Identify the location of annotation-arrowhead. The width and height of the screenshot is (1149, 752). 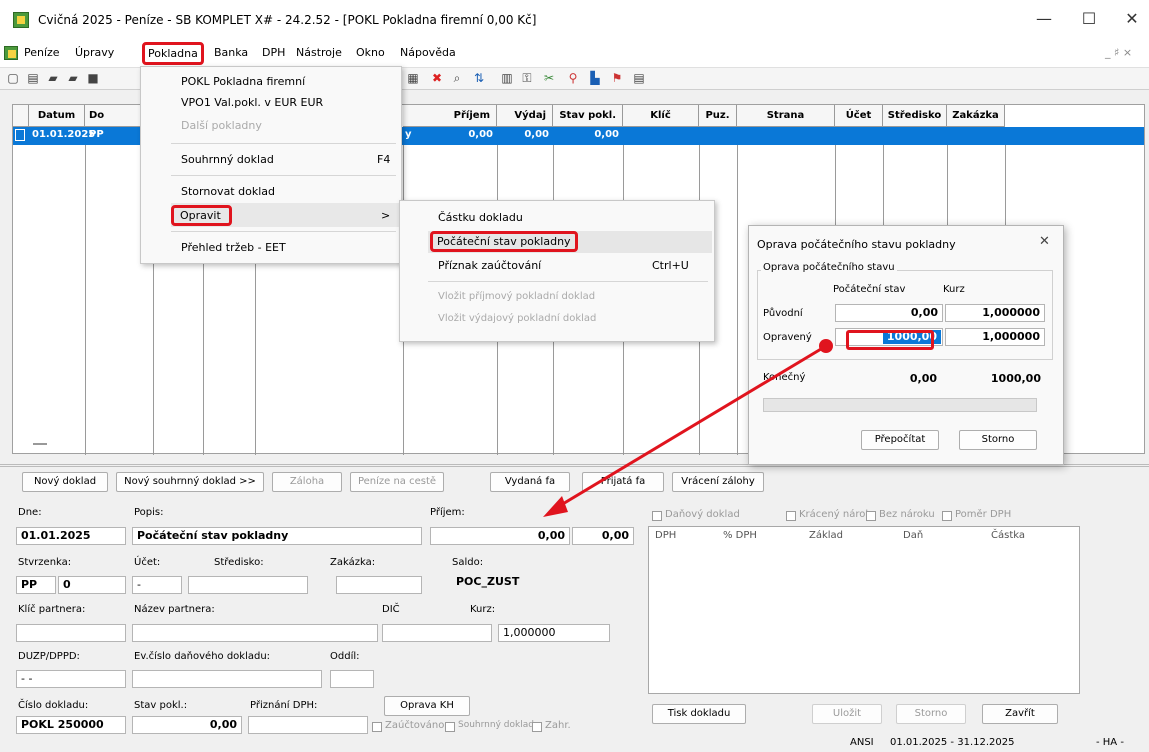
(555, 506).